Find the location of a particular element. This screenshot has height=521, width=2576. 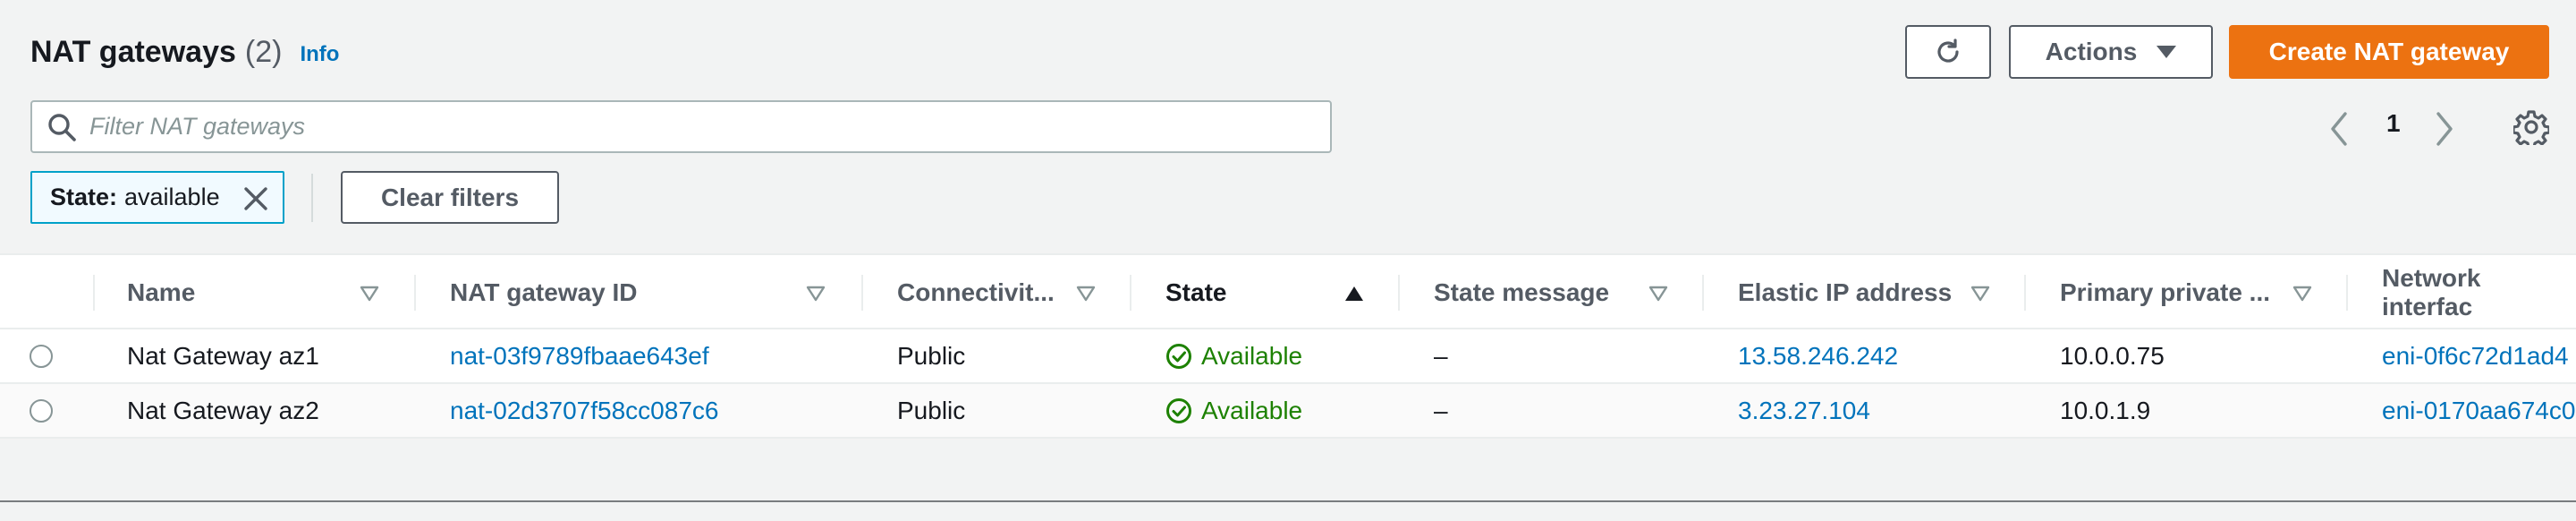

create-nat-gateway-button: Create NAT gateway is located at coordinates (2389, 52).